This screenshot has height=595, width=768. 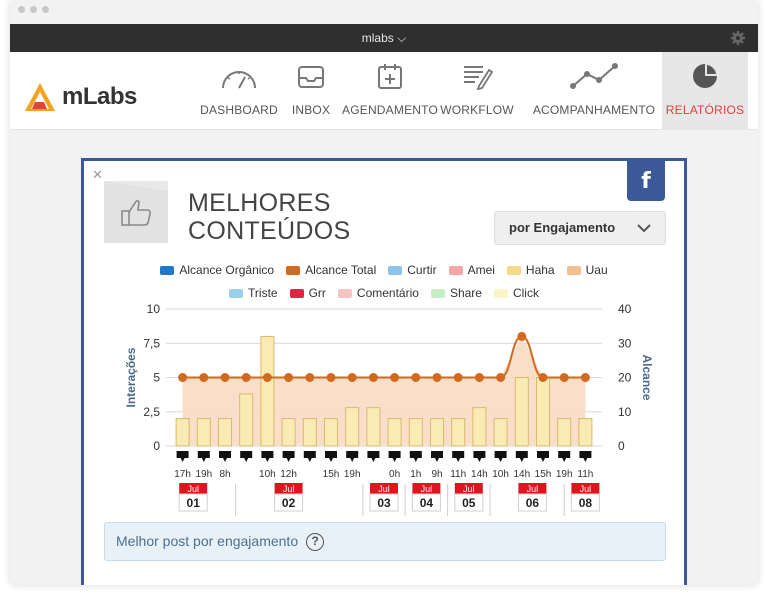 What do you see at coordinates (151, 412) in the screenshot?
I see `y-left-tick-label: 2,5` at bounding box center [151, 412].